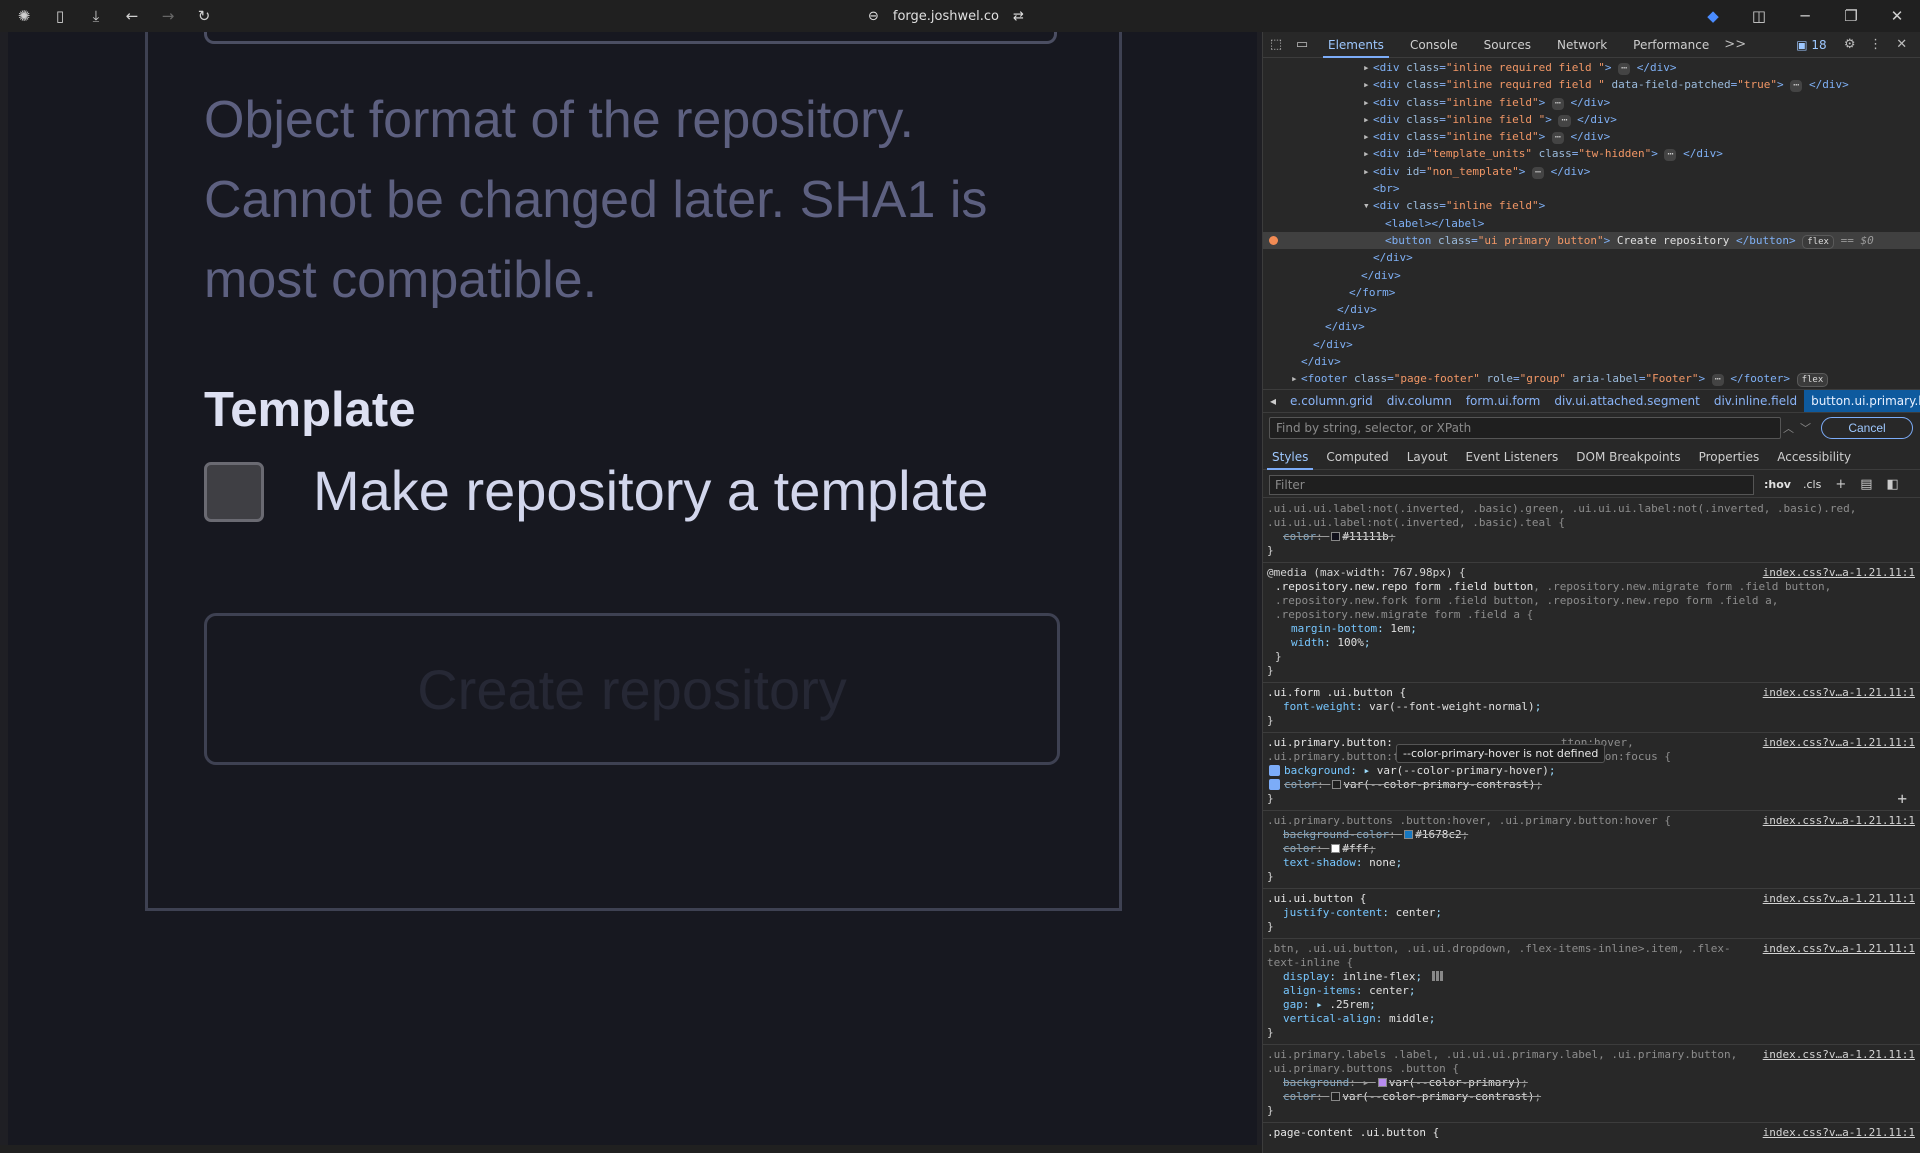 The width and height of the screenshot is (1920, 1153). Describe the element at coordinates (1671, 45) in the screenshot. I see `tab-performance: Performance` at that location.